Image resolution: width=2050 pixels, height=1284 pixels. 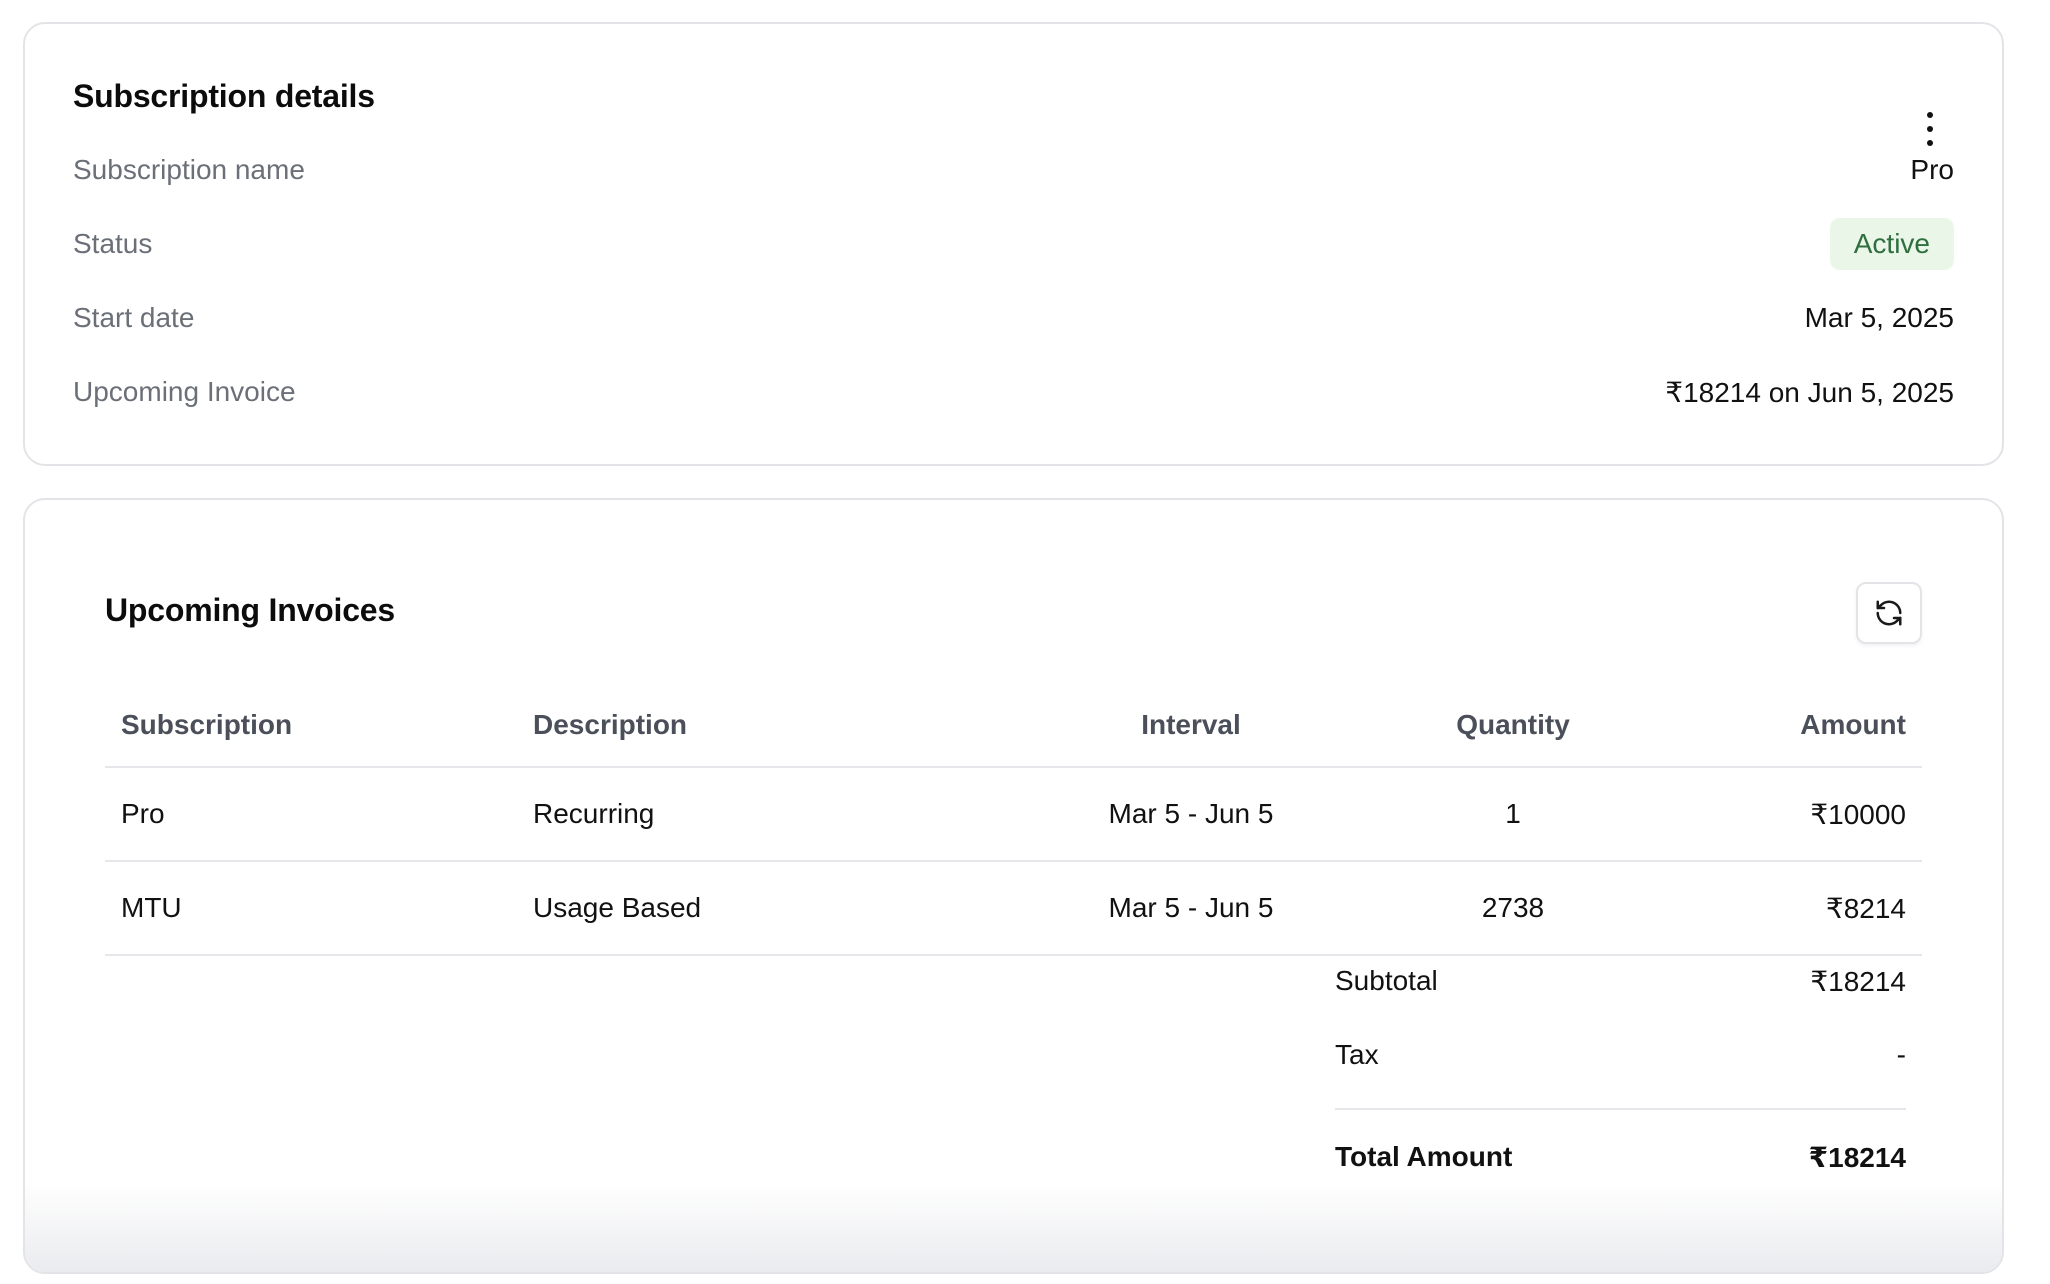 I want to click on total-value: ₹18214, so click(x=1857, y=1157).